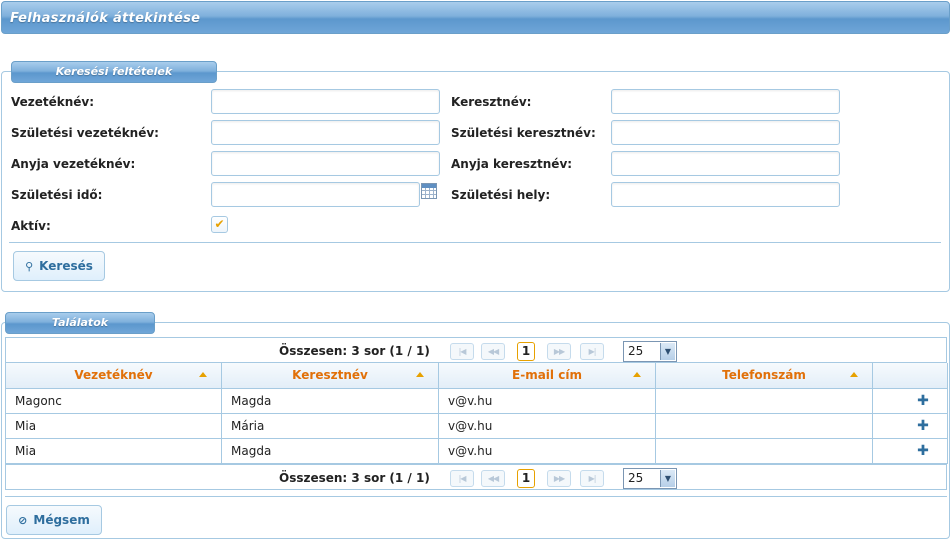  I want to click on table-row: Mia Mária v@v.hu ✚, so click(476, 425).